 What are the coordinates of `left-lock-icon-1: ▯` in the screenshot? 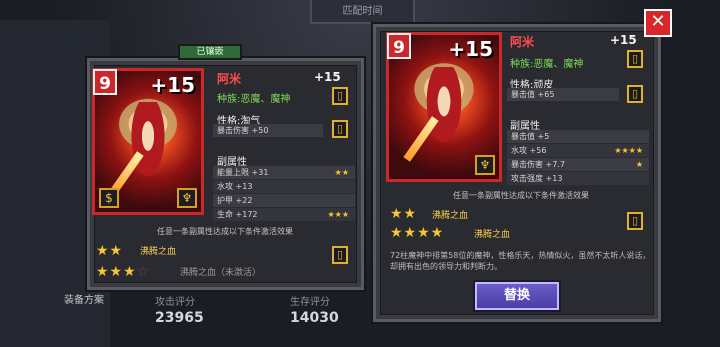 It's located at (340, 96).